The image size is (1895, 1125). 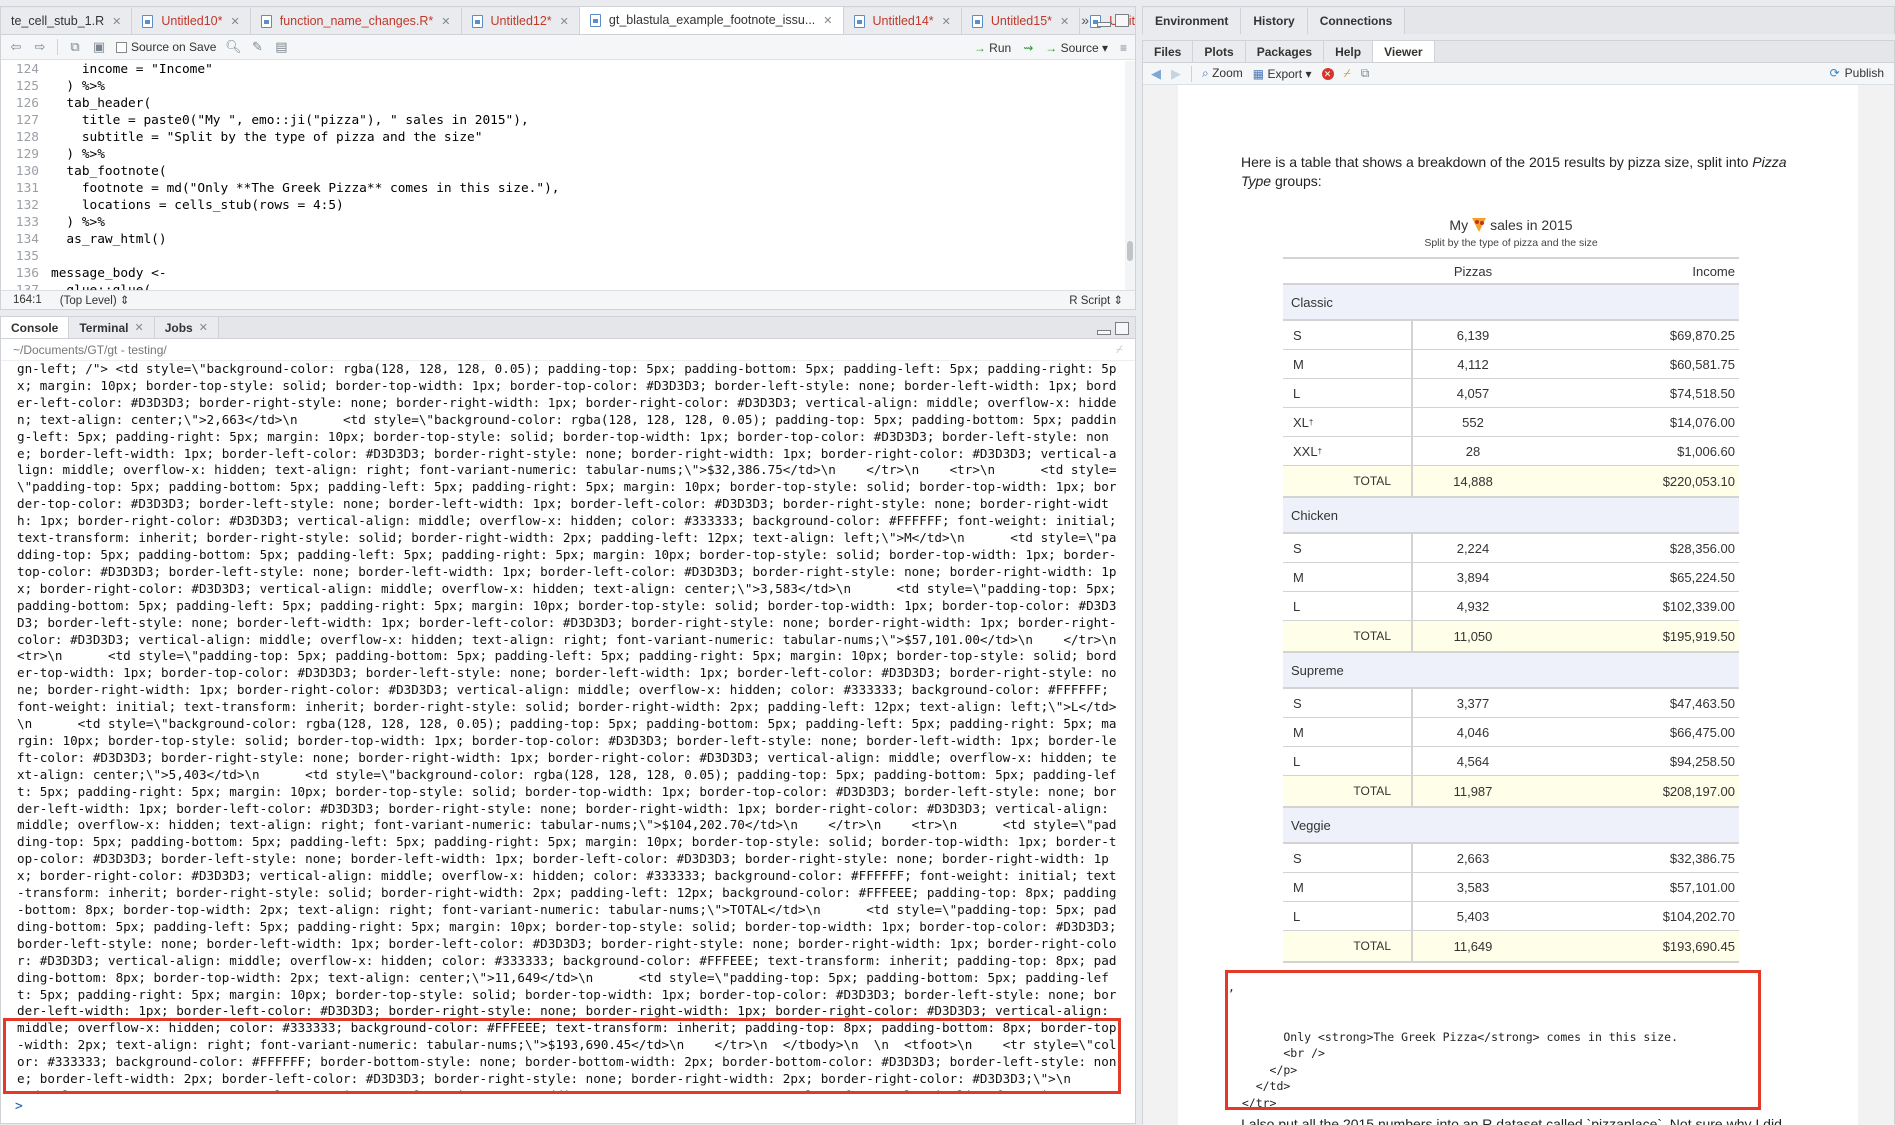 What do you see at coordinates (1348, 916) in the screenshot?
I see `row-stub: L` at bounding box center [1348, 916].